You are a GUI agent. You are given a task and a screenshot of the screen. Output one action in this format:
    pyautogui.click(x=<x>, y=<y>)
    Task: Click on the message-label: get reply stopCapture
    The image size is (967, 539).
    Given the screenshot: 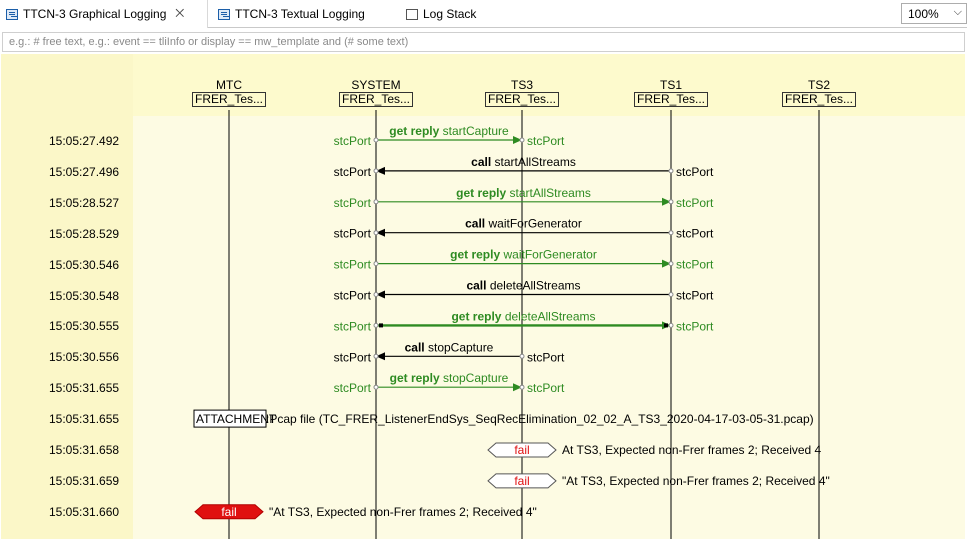 What is the action you would take?
    pyautogui.click(x=449, y=378)
    